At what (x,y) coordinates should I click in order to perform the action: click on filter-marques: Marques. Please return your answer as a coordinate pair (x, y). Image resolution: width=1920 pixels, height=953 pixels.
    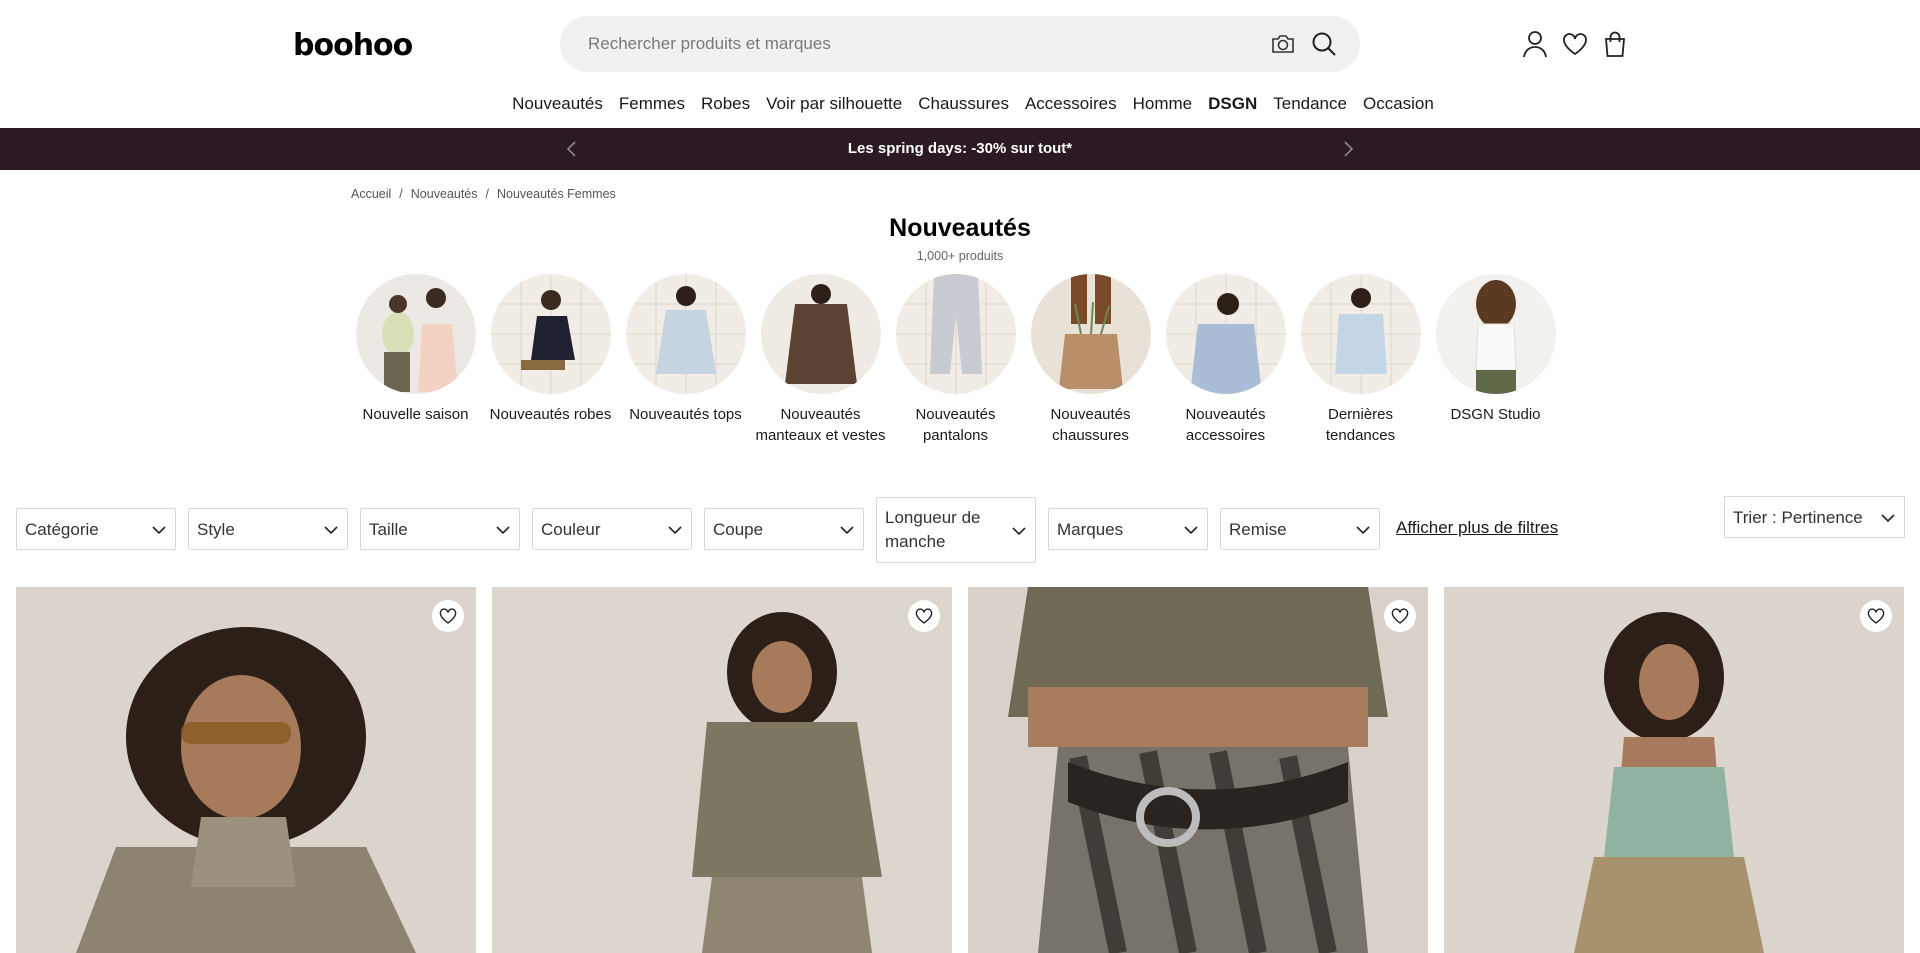
    Looking at the image, I should click on (1128, 529).